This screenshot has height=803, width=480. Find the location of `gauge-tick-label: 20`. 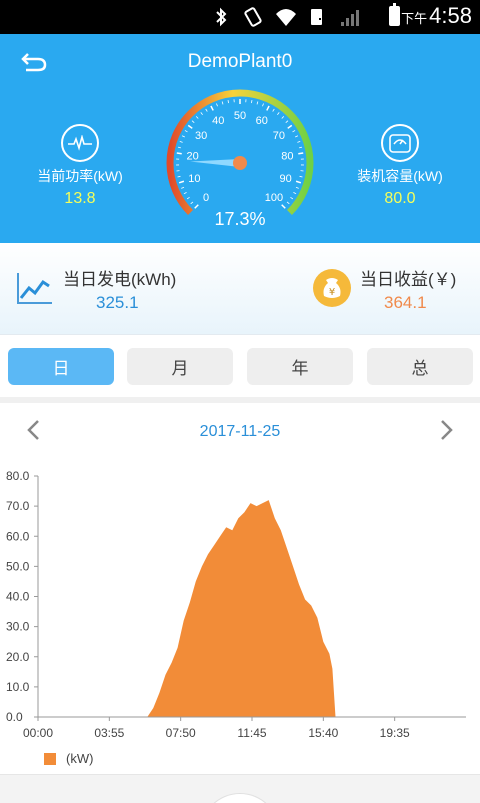

gauge-tick-label: 20 is located at coordinates (192, 156).